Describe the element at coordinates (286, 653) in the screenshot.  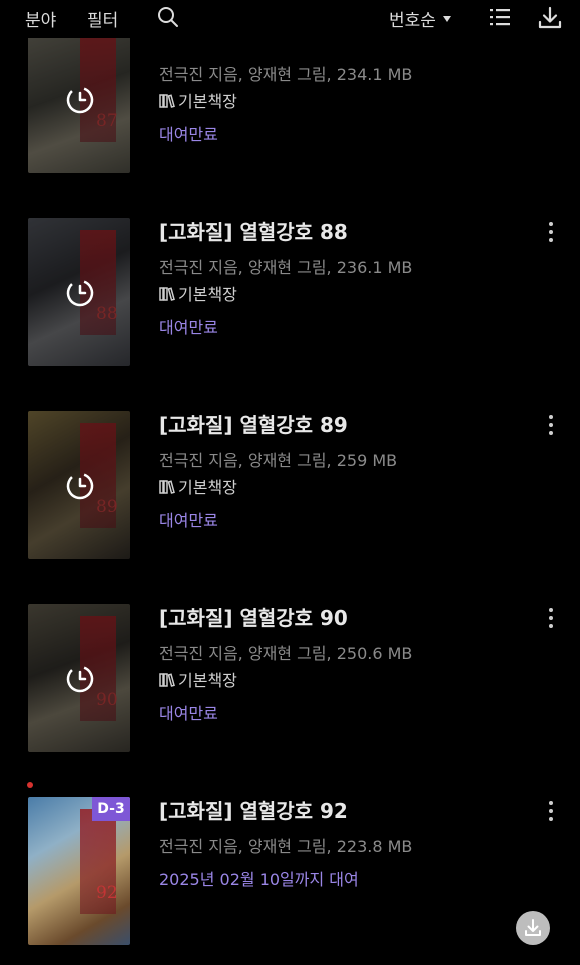
I see `book-meta: 전극진 지음, 양재현 그림, 250.6 MB` at that location.